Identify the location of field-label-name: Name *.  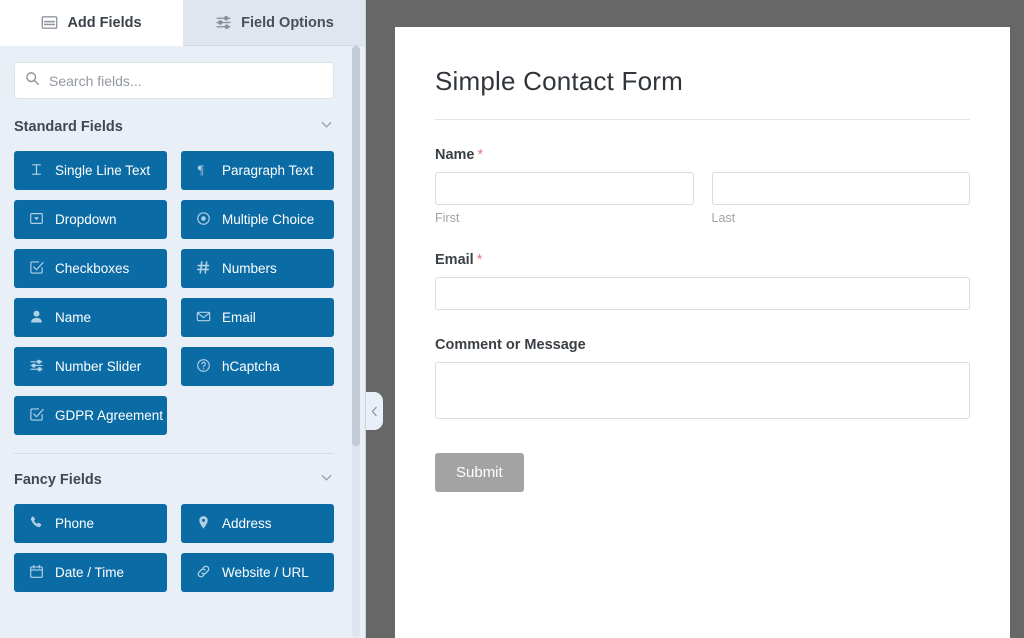
(702, 155).